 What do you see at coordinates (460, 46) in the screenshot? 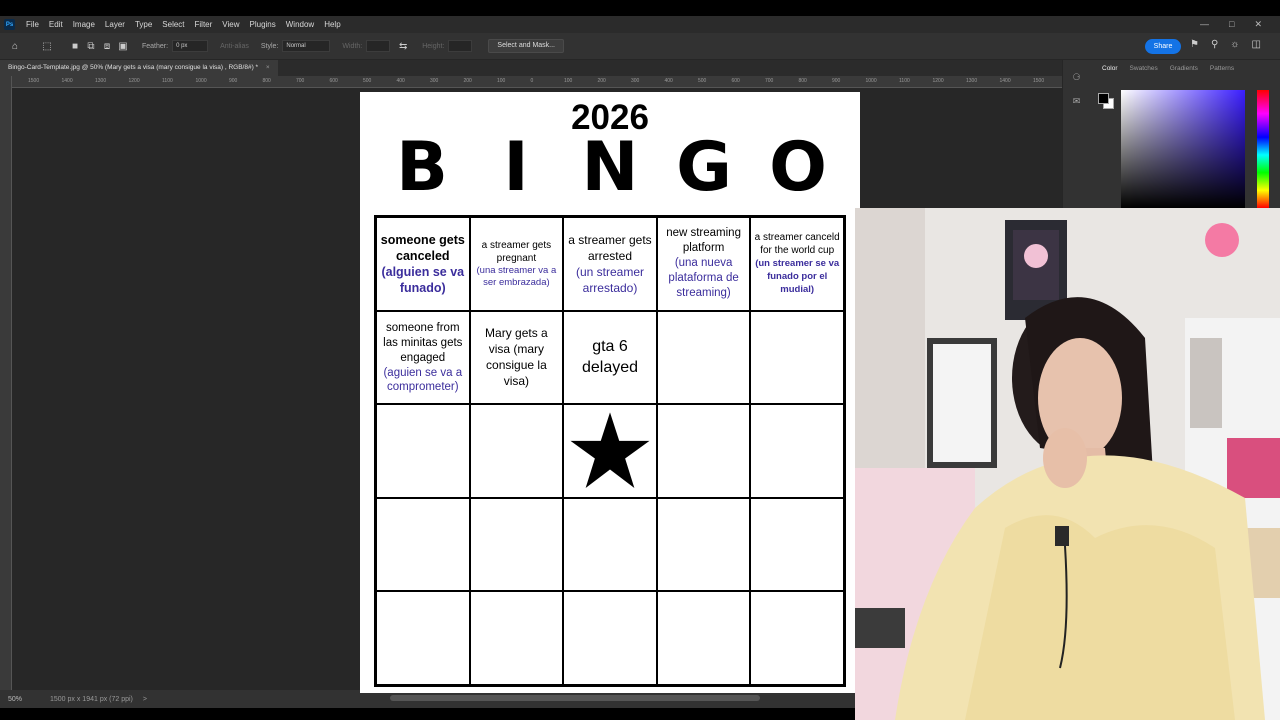
I see `height-input` at bounding box center [460, 46].